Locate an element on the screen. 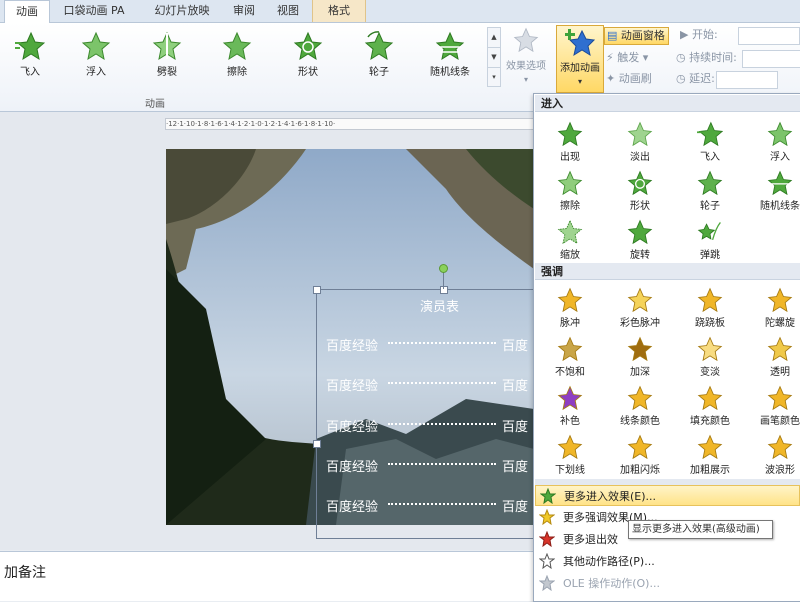 Image resolution: width=800 pixels, height=602 pixels. entrance-effect-shape: 形状 is located at coordinates (640, 191).